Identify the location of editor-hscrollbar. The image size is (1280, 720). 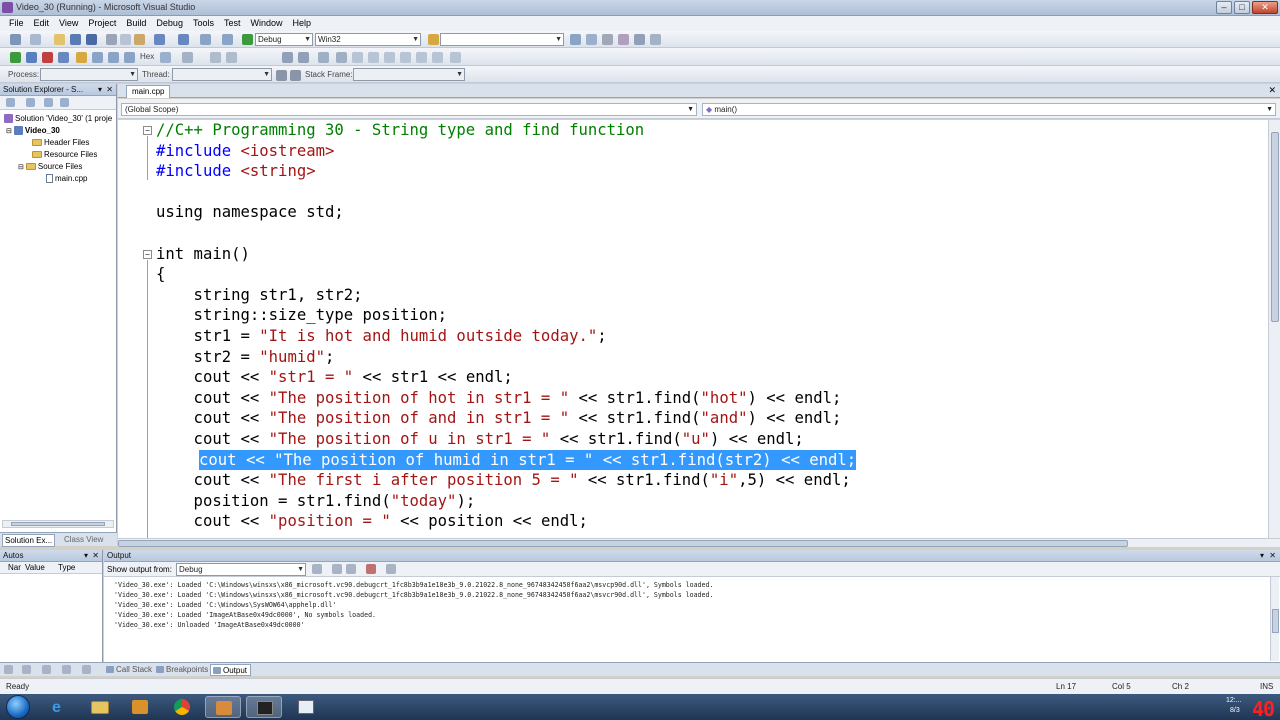
(699, 542).